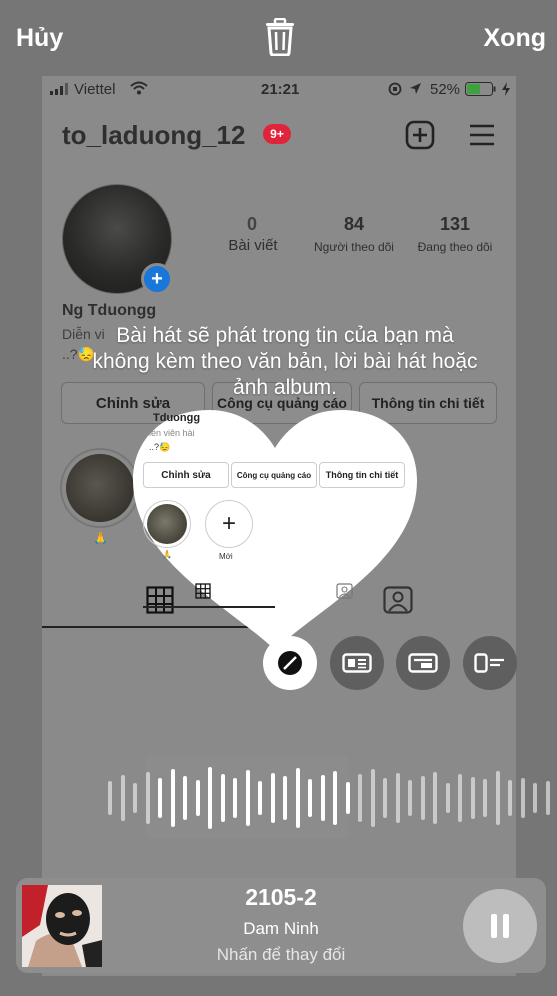 This screenshot has width=557, height=996. I want to click on clock: 21:21, so click(280, 89).